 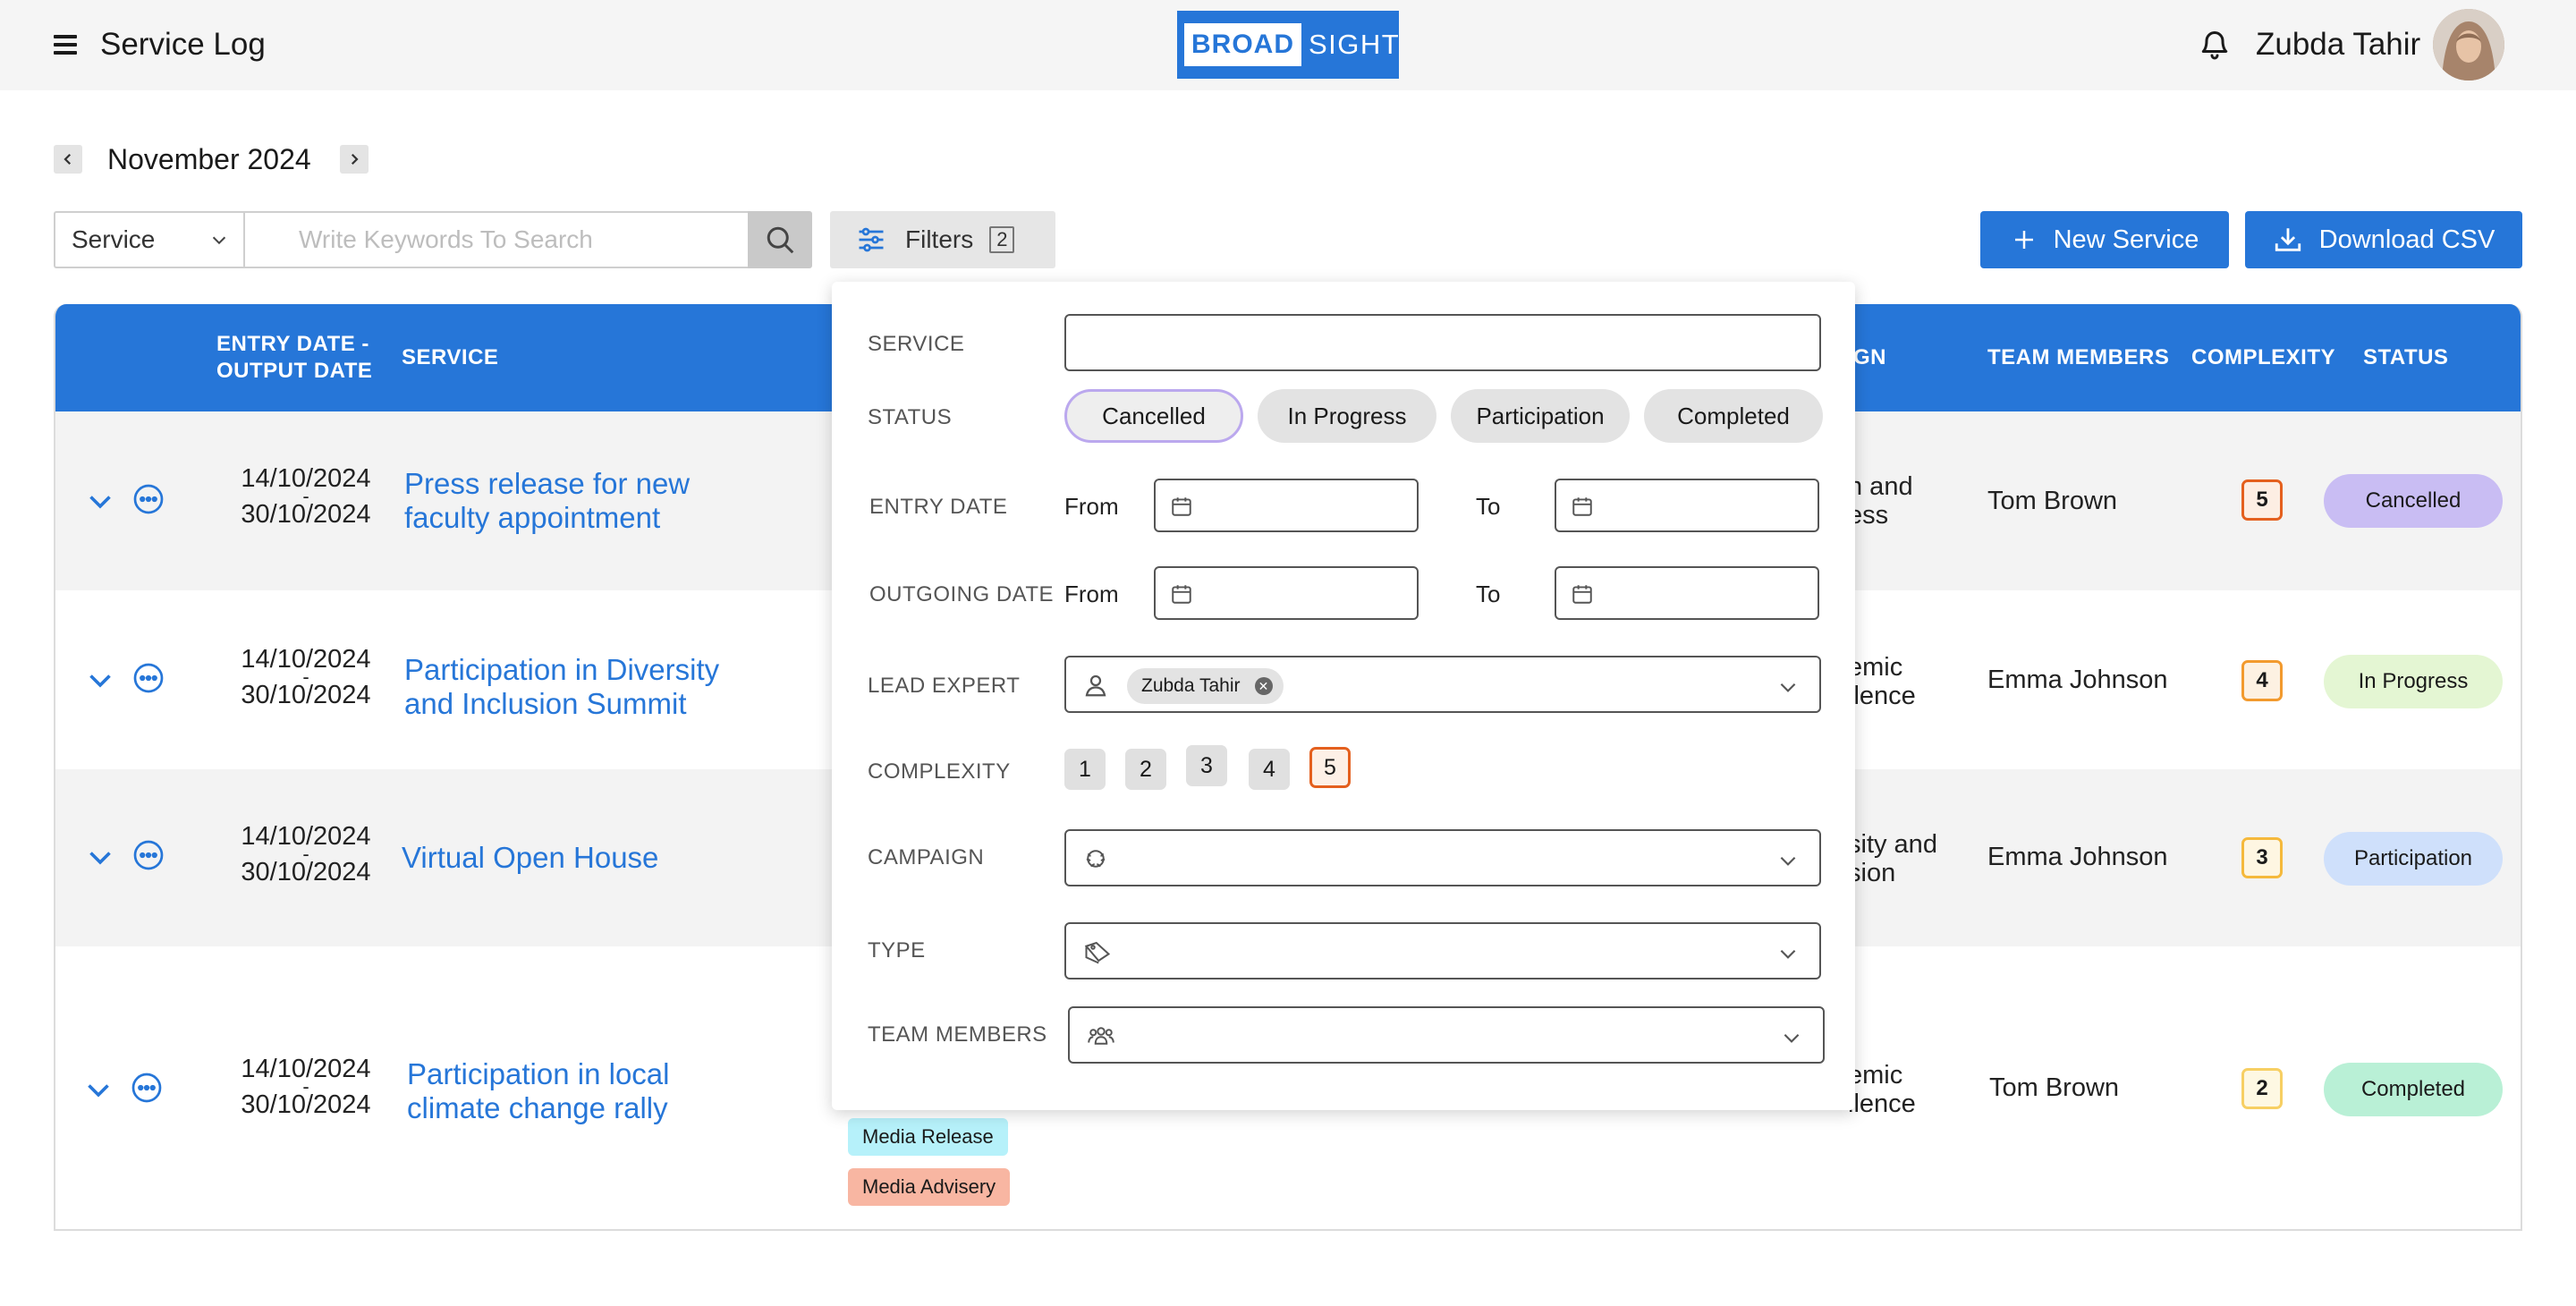 What do you see at coordinates (897, 951) in the screenshot?
I see `filter-type-label: TYPE` at bounding box center [897, 951].